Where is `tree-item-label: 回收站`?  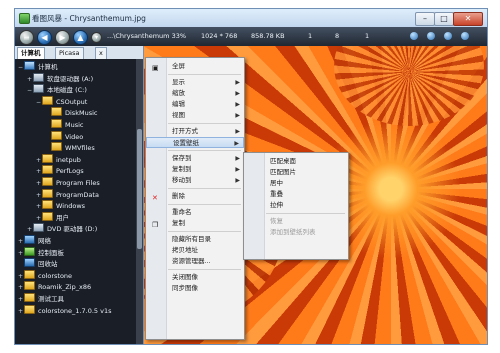
tree-item-label: 回收站 is located at coordinates (48, 264).